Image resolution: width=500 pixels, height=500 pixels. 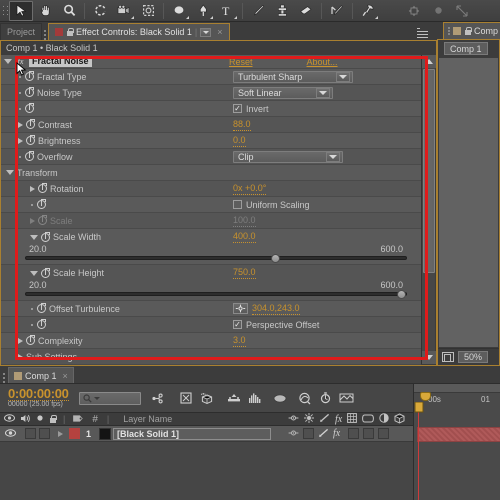 I want to click on property-row: Noise Type Soft Linear, so click(x=211, y=93).